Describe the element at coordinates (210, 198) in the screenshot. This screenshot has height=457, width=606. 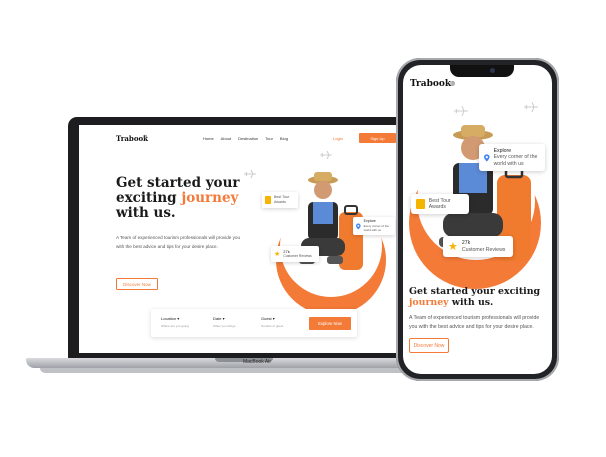
I see `hero-heading-accent: journey` at that location.